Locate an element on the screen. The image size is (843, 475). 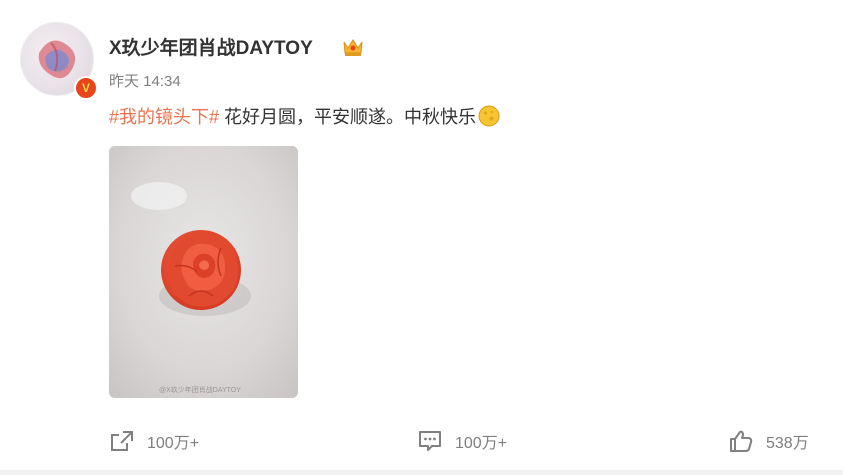
hashtag-link: #我的镜头下# is located at coordinates (164, 117).